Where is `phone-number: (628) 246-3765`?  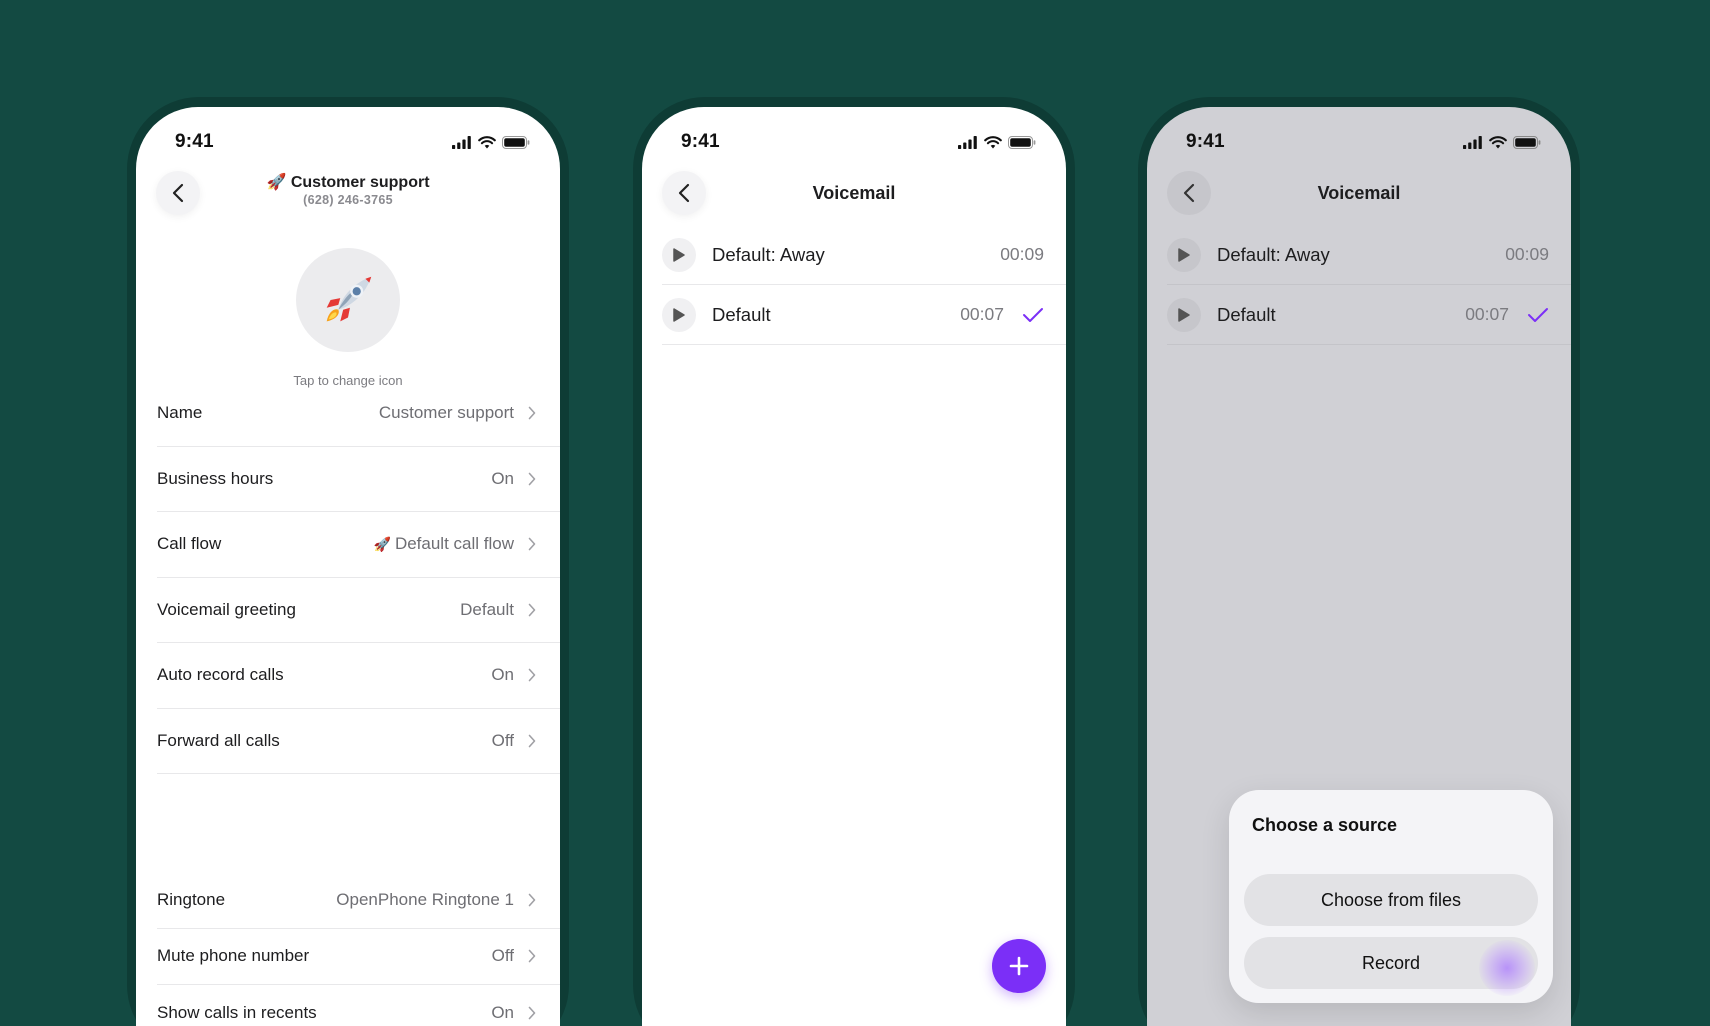
phone-number: (628) 246-3765 is located at coordinates (348, 200).